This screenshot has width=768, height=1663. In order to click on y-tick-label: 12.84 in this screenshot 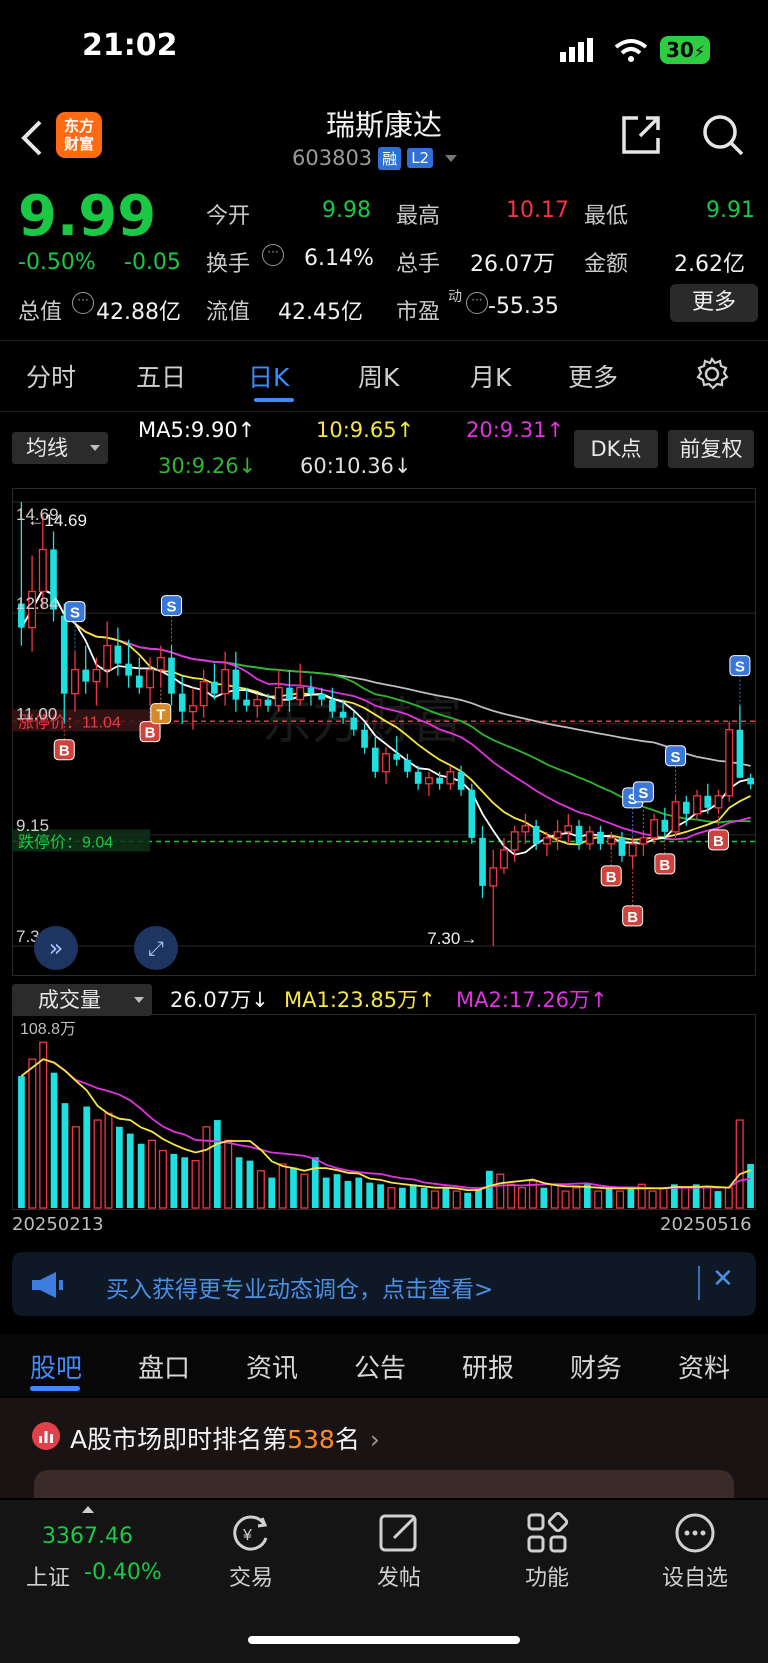, I will do `click(37, 603)`.